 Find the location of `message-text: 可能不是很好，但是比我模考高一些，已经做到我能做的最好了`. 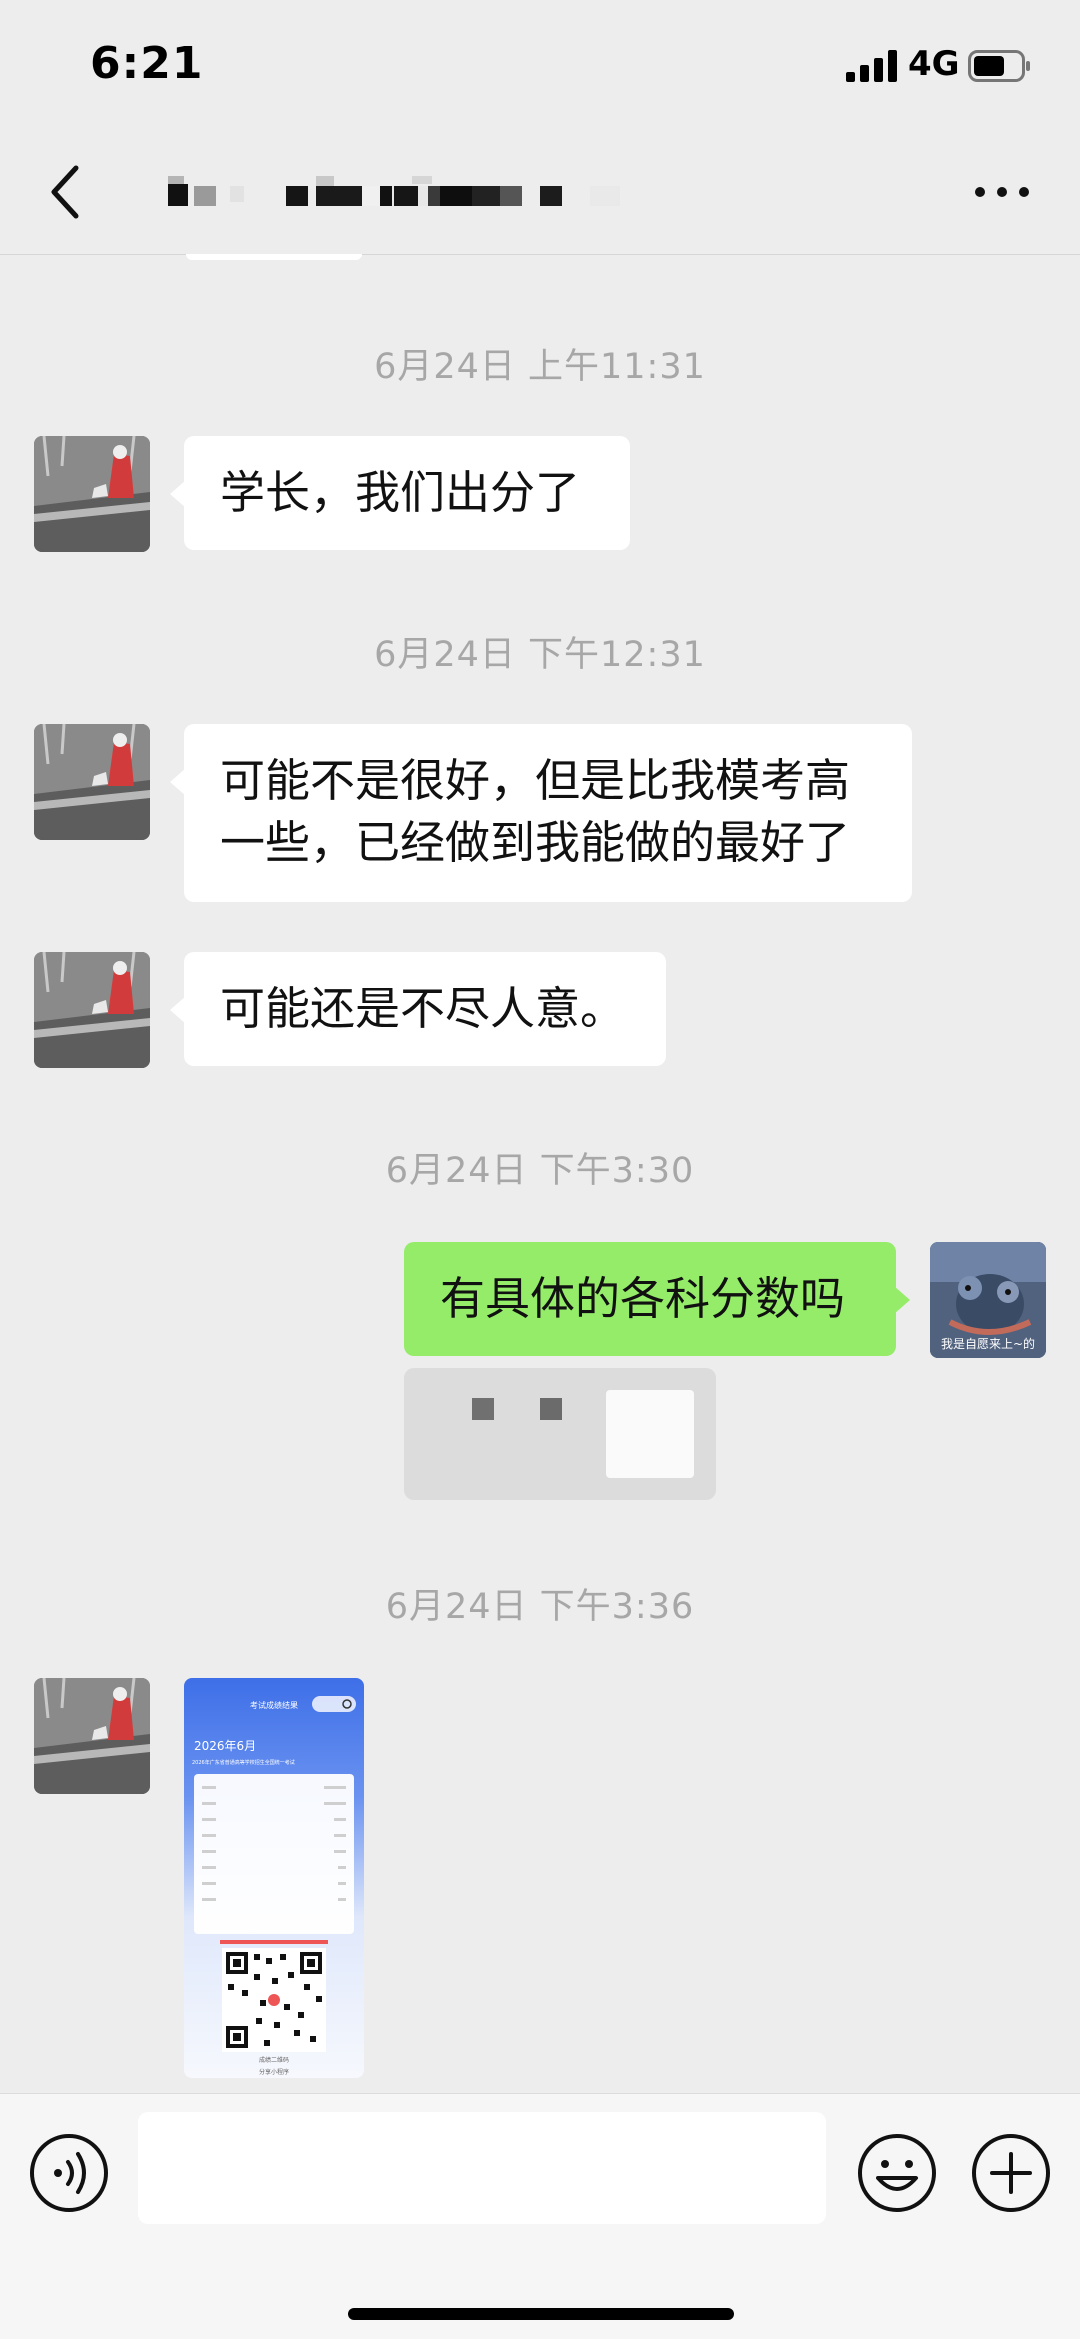

message-text: 可能不是很好，但是比我模考高一些，已经做到我能做的最好了 is located at coordinates (535, 811).